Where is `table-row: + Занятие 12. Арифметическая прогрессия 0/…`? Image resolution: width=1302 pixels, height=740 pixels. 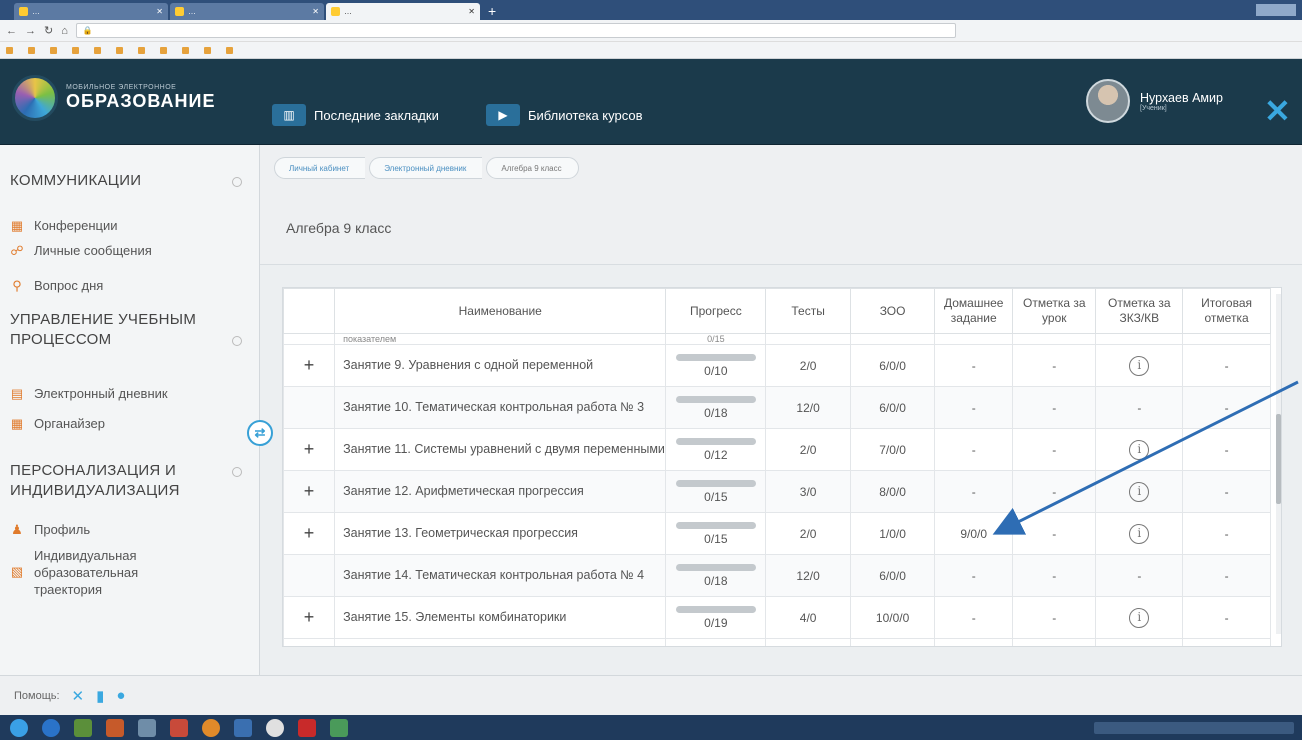 table-row: + Занятие 12. Арифметическая прогрессия 0/… is located at coordinates (777, 491).